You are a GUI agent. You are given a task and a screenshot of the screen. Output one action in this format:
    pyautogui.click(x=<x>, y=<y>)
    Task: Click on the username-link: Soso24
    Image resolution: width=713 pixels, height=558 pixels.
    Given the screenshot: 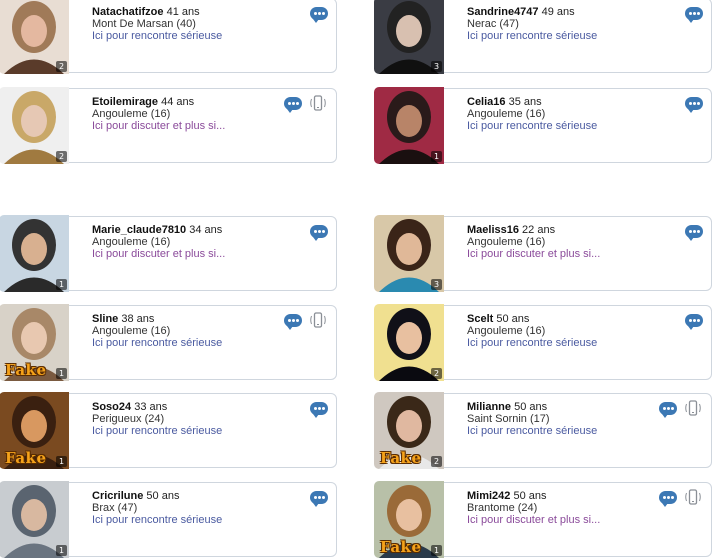 What is the action you would take?
    pyautogui.click(x=111, y=407)
    